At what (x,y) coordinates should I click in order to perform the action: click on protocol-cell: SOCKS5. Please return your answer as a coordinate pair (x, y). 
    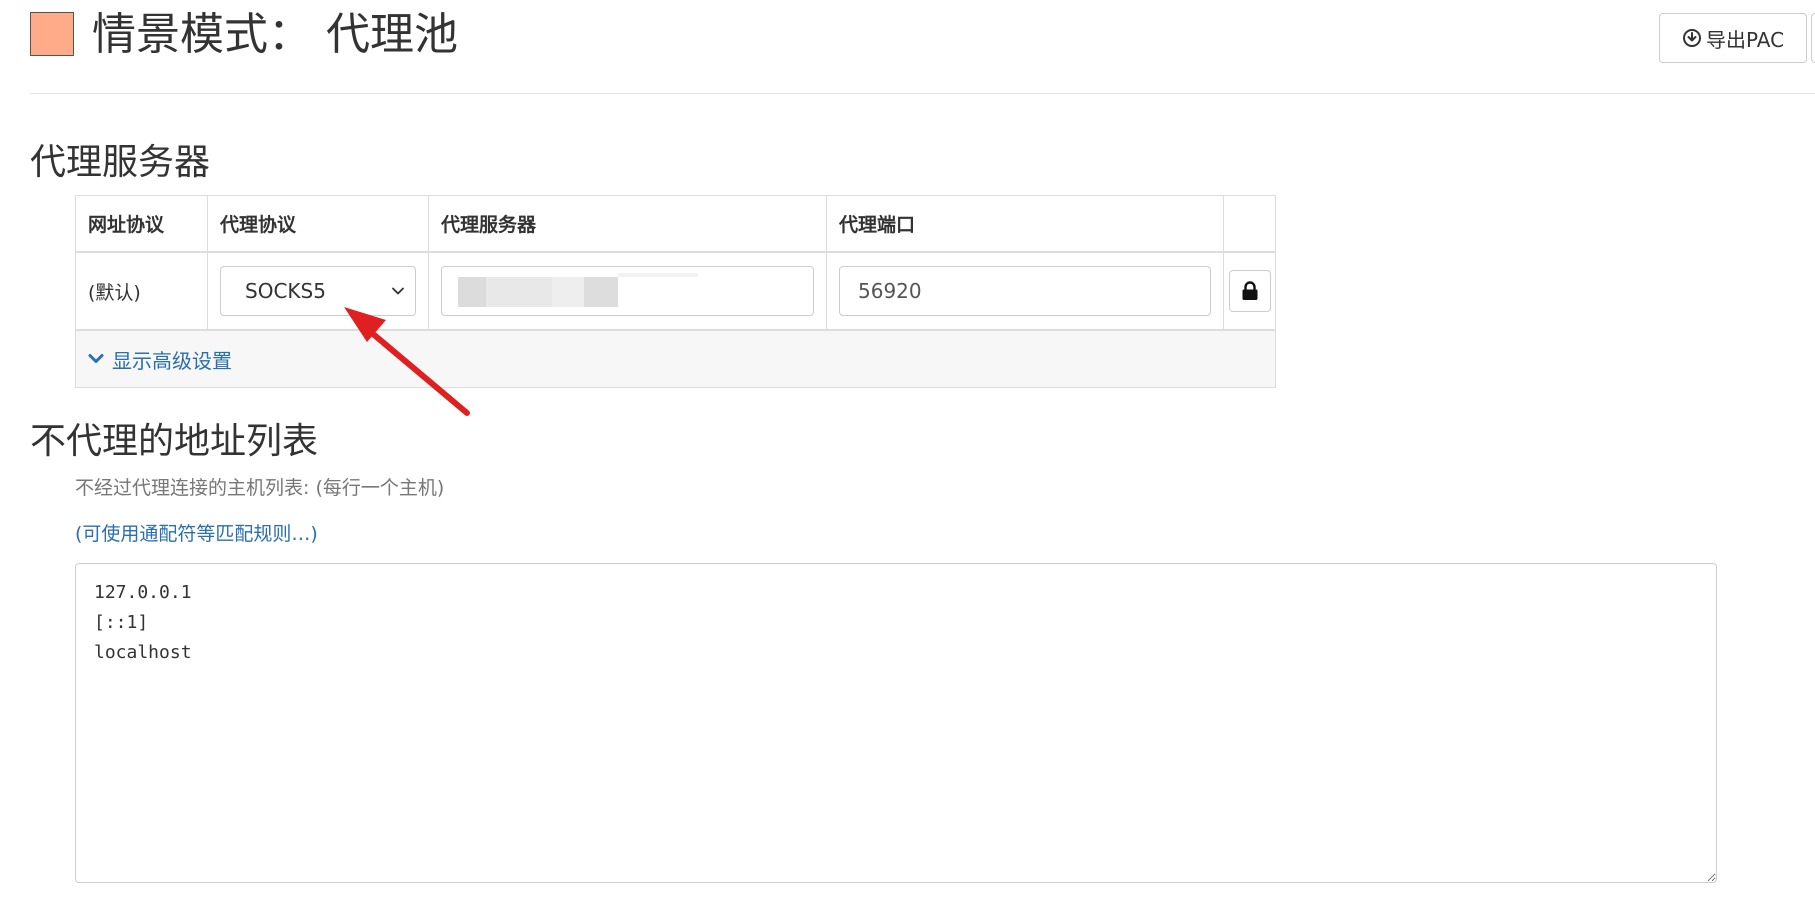
    Looking at the image, I should click on (318, 291).